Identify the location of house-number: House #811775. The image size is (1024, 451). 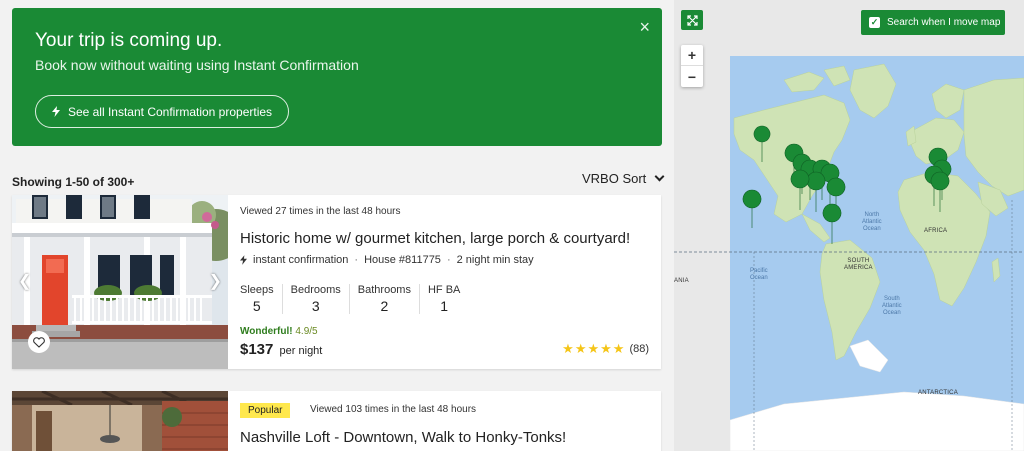
(402, 260).